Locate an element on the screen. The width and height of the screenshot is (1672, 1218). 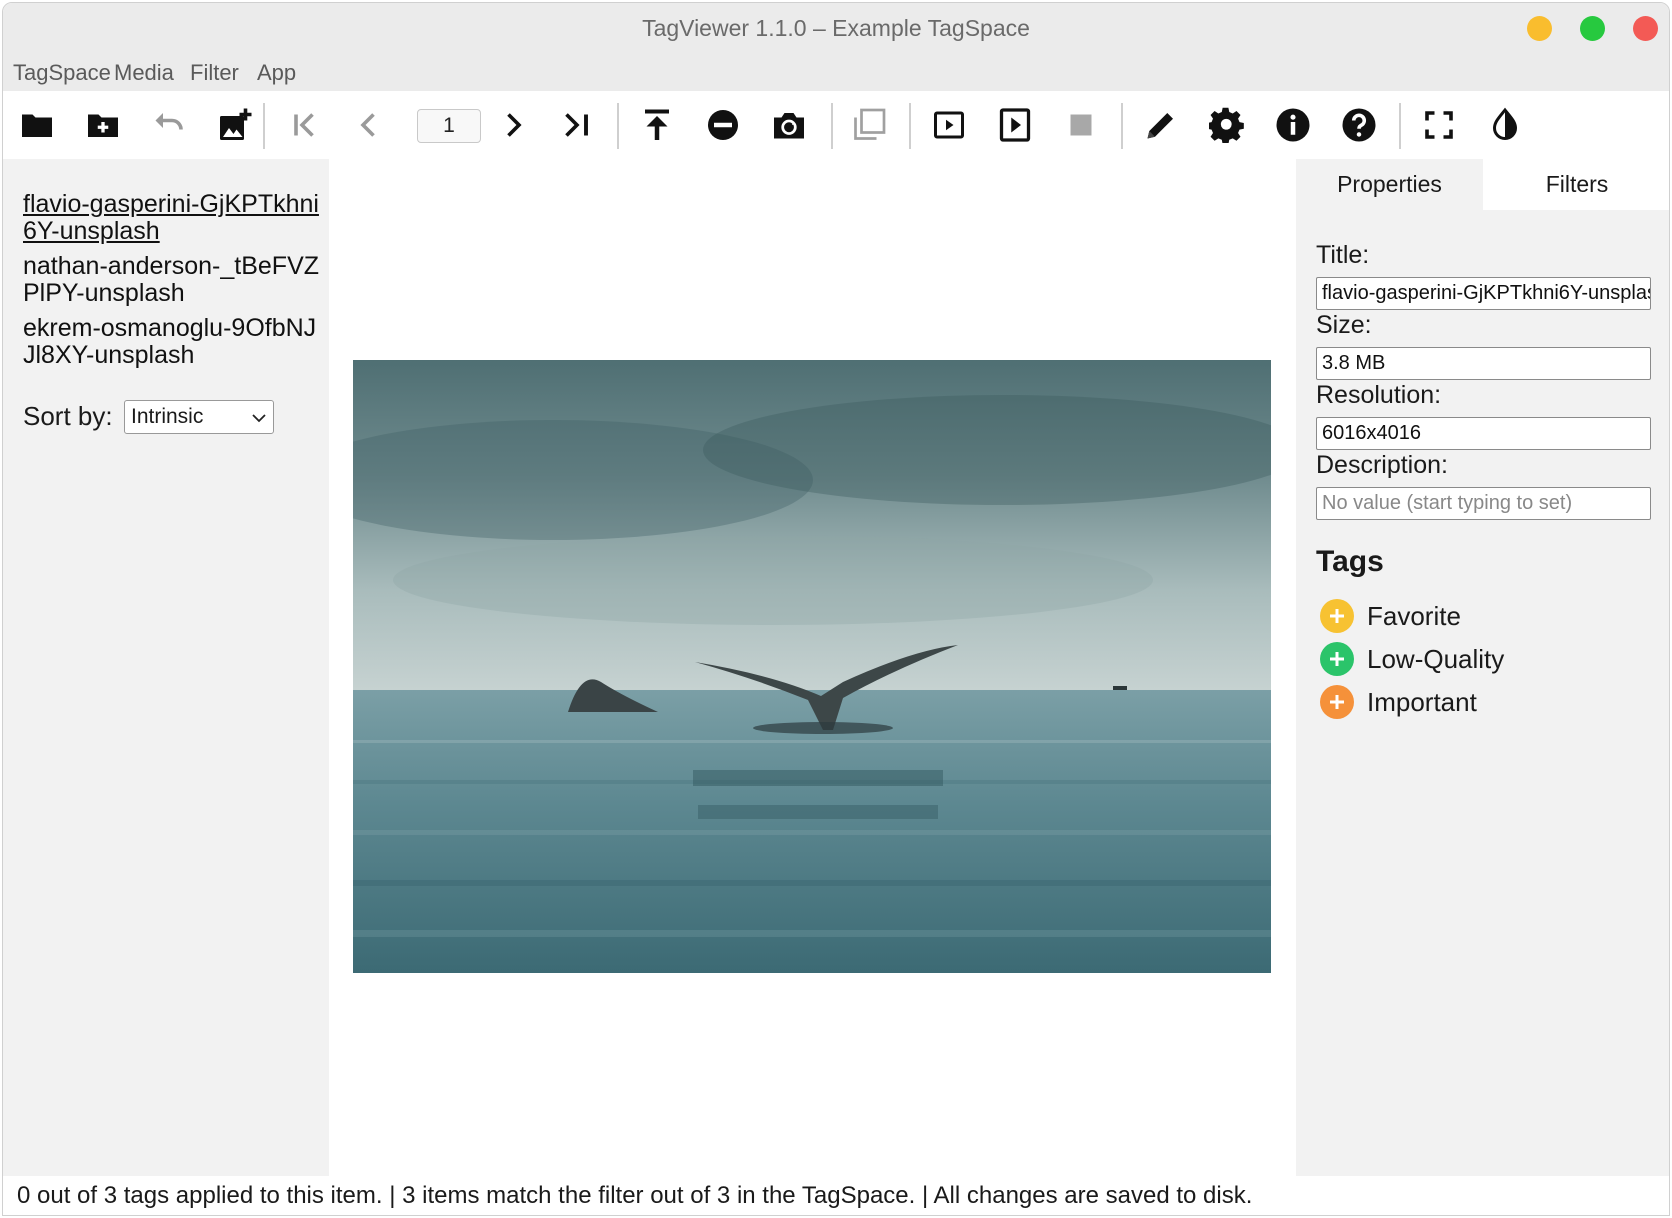
open-folder-icon is located at coordinates (37, 125).